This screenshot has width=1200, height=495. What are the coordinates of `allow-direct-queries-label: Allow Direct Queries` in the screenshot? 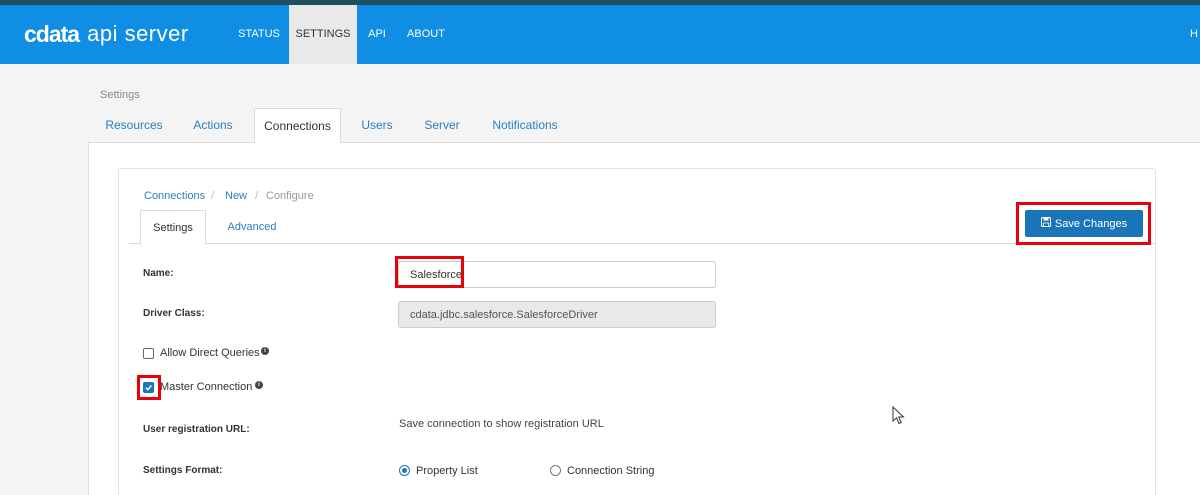 It's located at (210, 353).